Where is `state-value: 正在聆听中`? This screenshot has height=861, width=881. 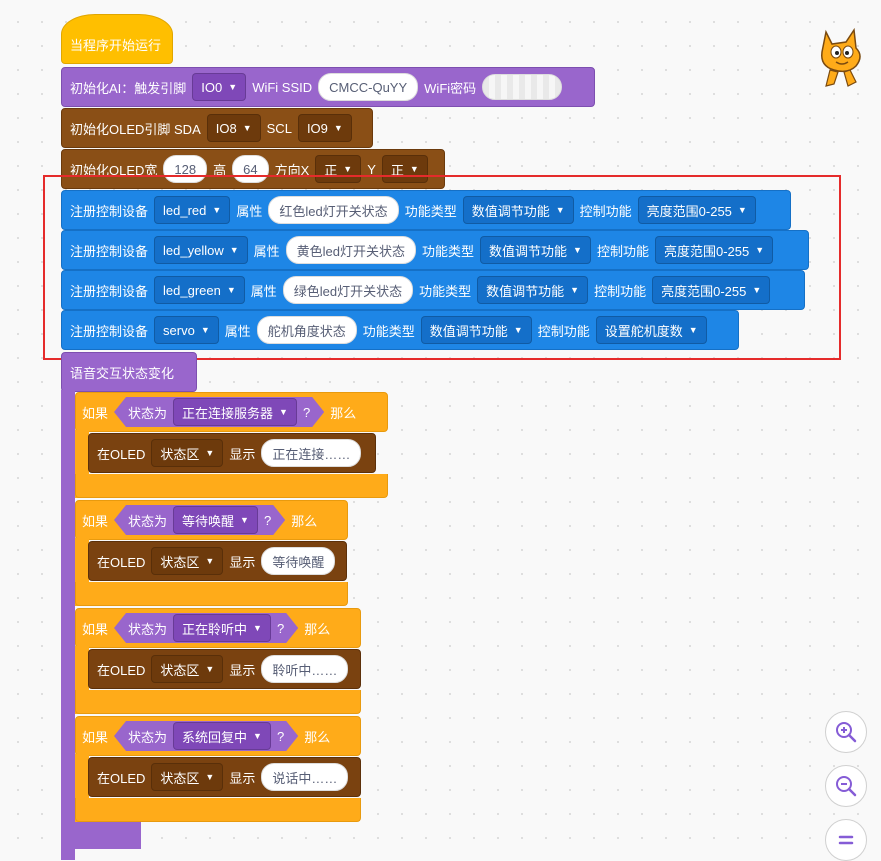 state-value: 正在聆听中 is located at coordinates (215, 629).